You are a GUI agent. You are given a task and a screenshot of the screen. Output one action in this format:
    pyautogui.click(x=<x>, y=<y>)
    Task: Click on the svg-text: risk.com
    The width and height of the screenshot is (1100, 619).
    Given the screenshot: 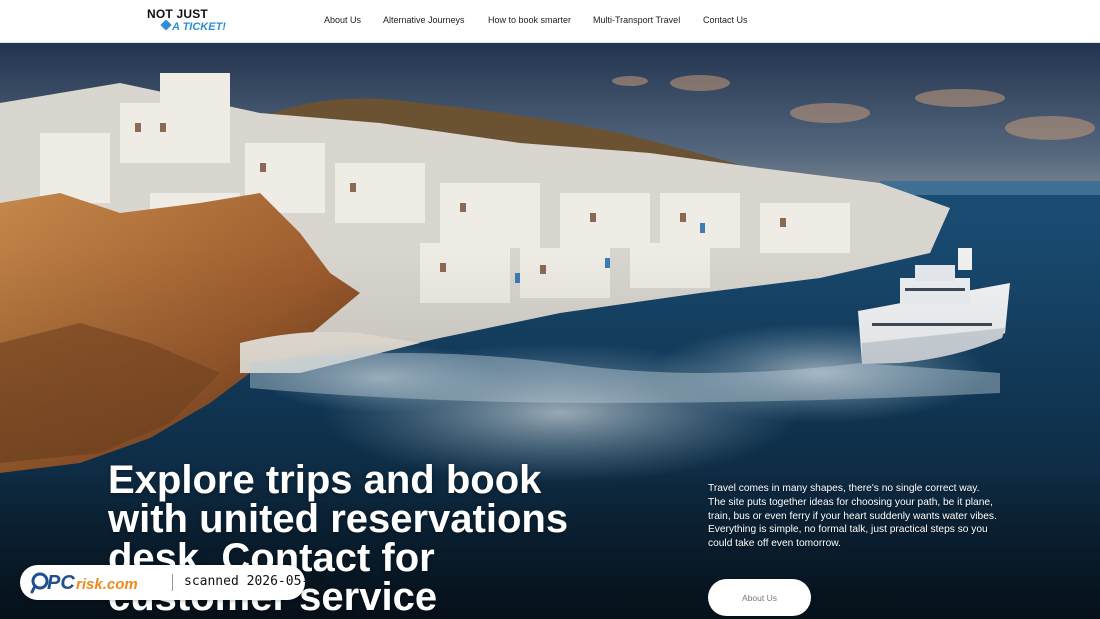 What is the action you would take?
    pyautogui.click(x=107, y=584)
    